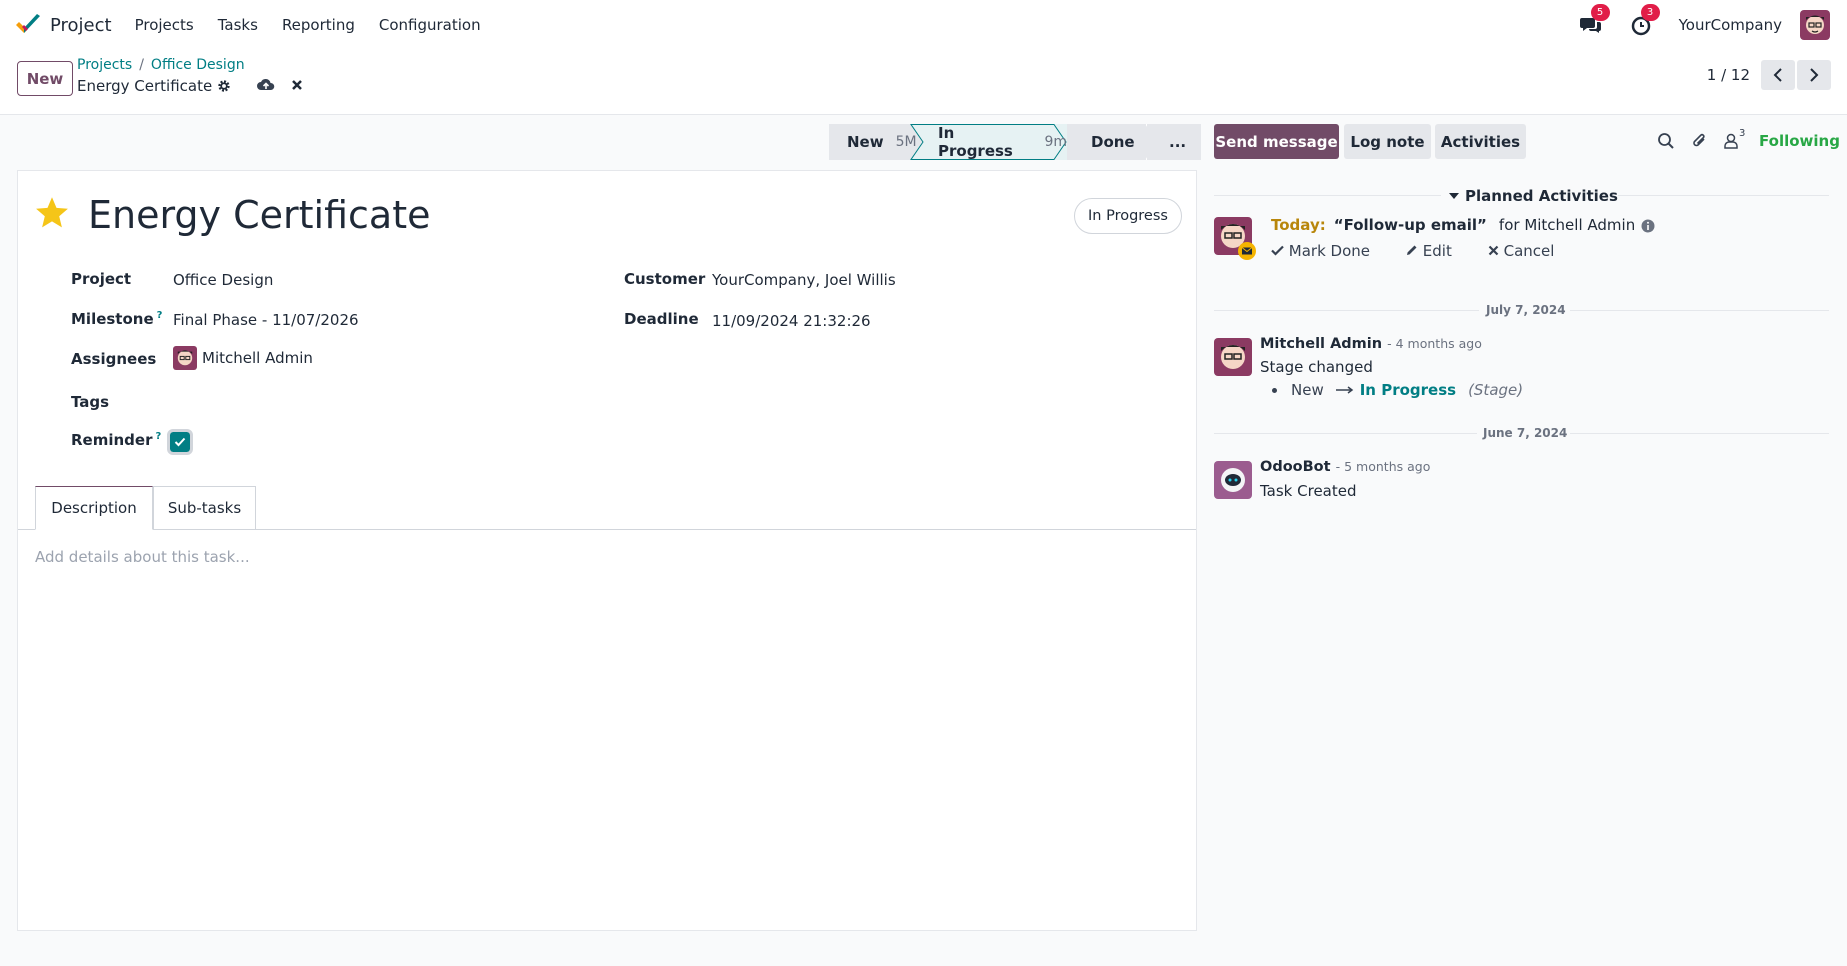 The image size is (1847, 966). Describe the element at coordinates (160, 315) in the screenshot. I see `milestone-help-icon: ?` at that location.